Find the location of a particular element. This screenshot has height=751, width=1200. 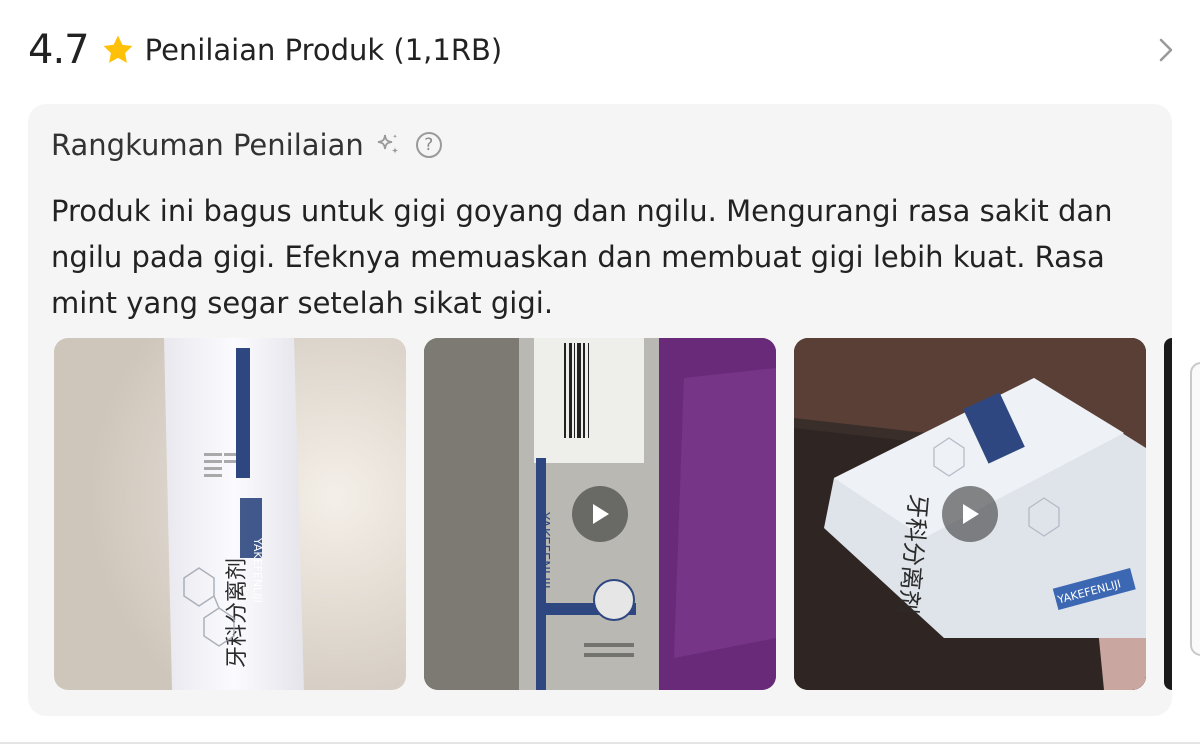

scrollbar is located at coordinates (1195, 509).